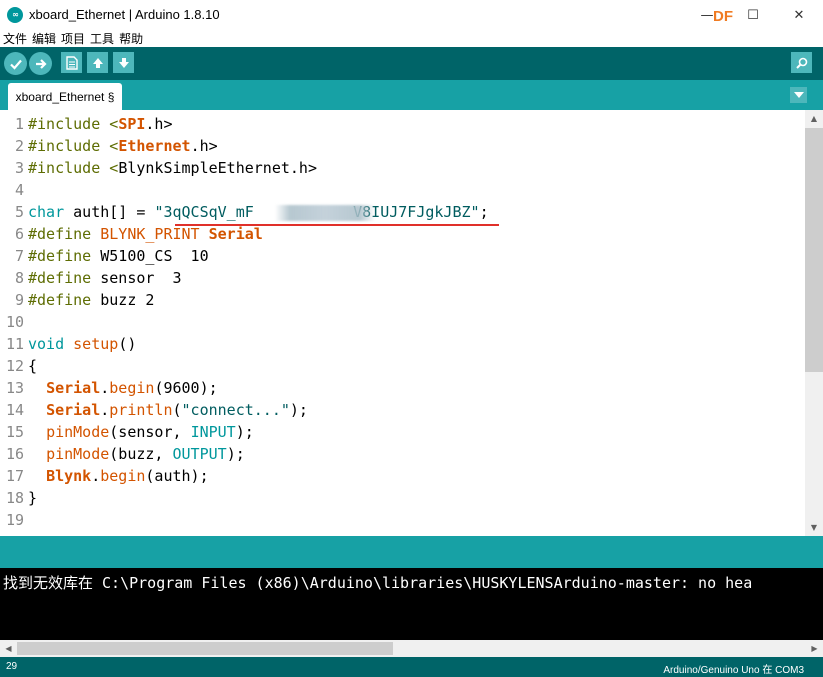 The width and height of the screenshot is (823, 677). Describe the element at coordinates (105, 278) in the screenshot. I see `code-text: #define sensor 3` at that location.